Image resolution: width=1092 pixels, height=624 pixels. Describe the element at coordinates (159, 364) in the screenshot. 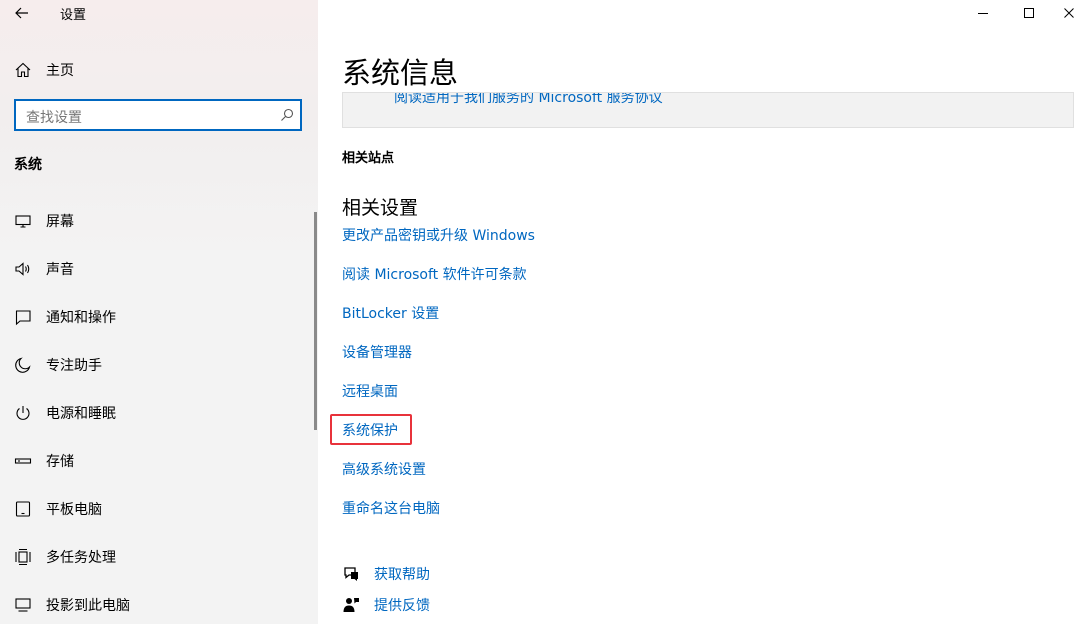

I see `sidebar-item-focus-assist: 专注助手` at that location.